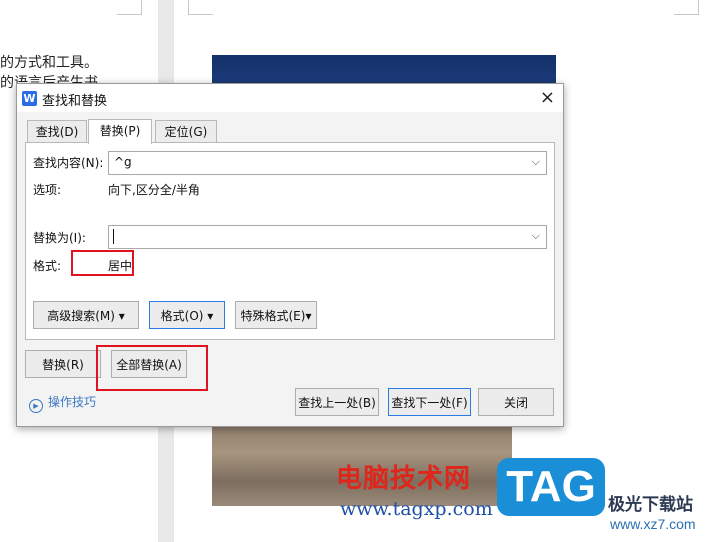 This screenshot has height=542, width=719. Describe the element at coordinates (551, 487) in the screenshot. I see `tag-logo-icon: TAG` at that location.